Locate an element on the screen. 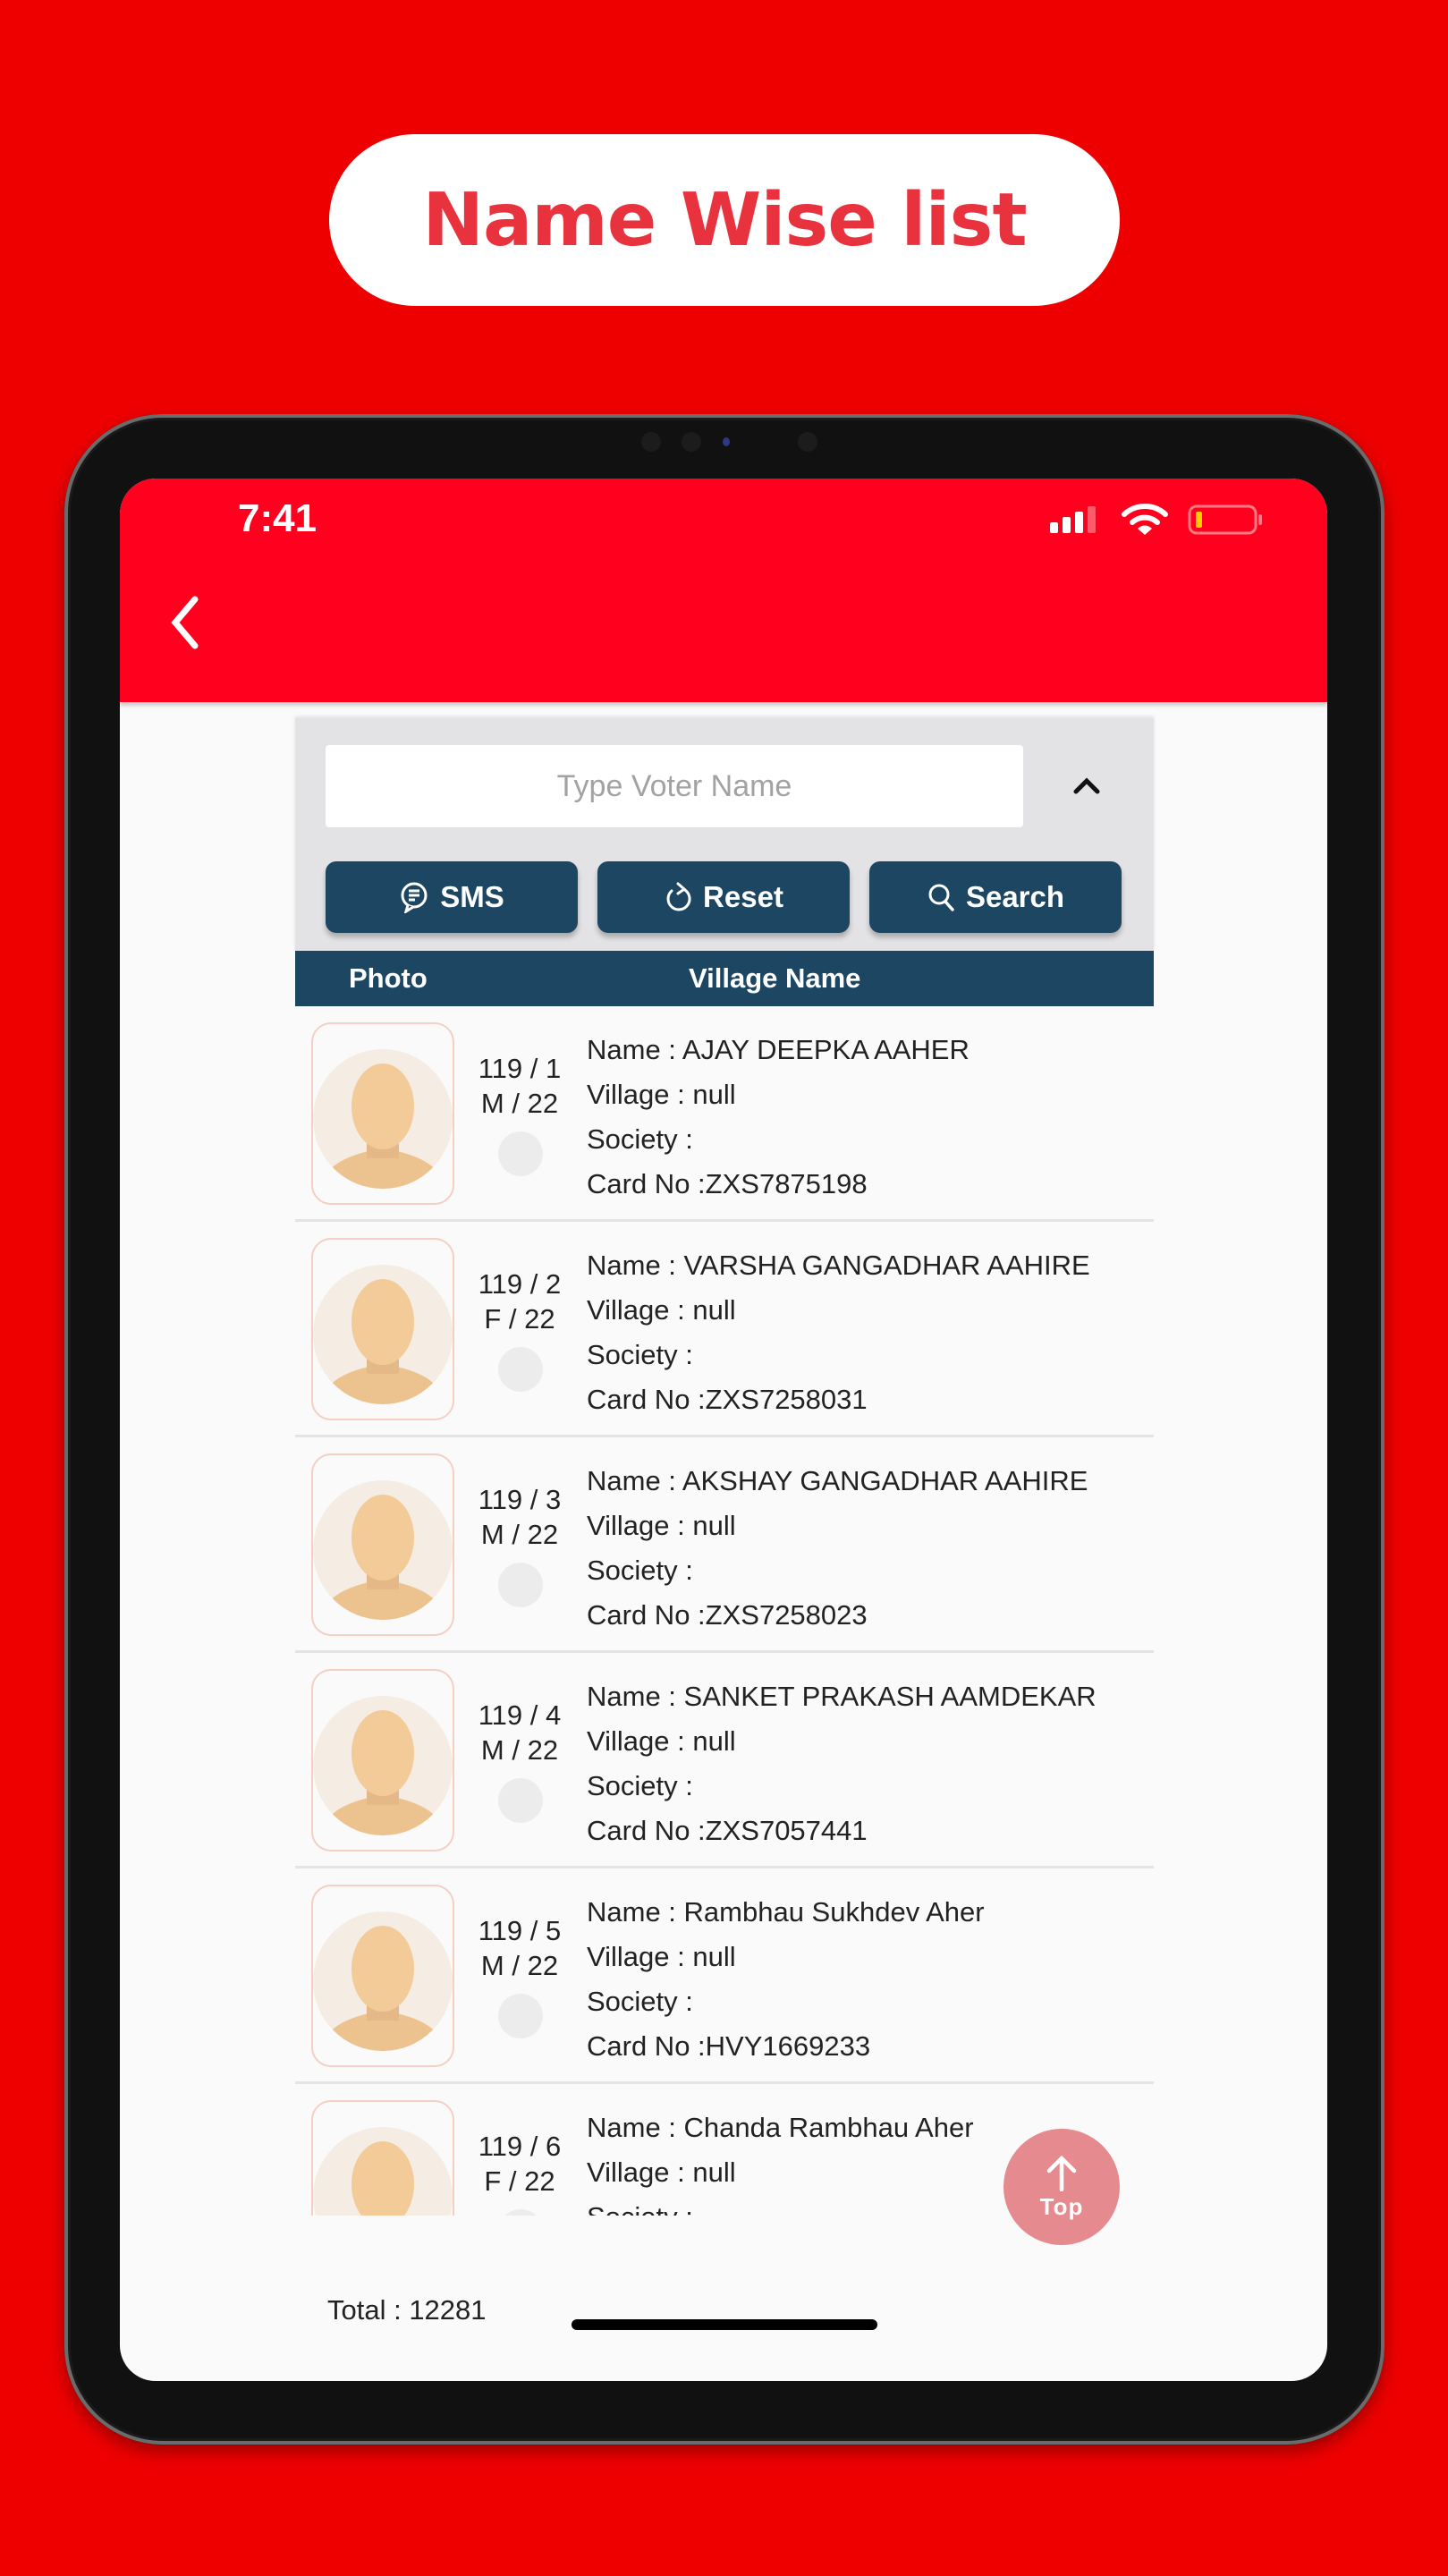 This screenshot has width=1448, height=2576. voter-name: Name : Rambhau Sukhdev Aher is located at coordinates (786, 1912).